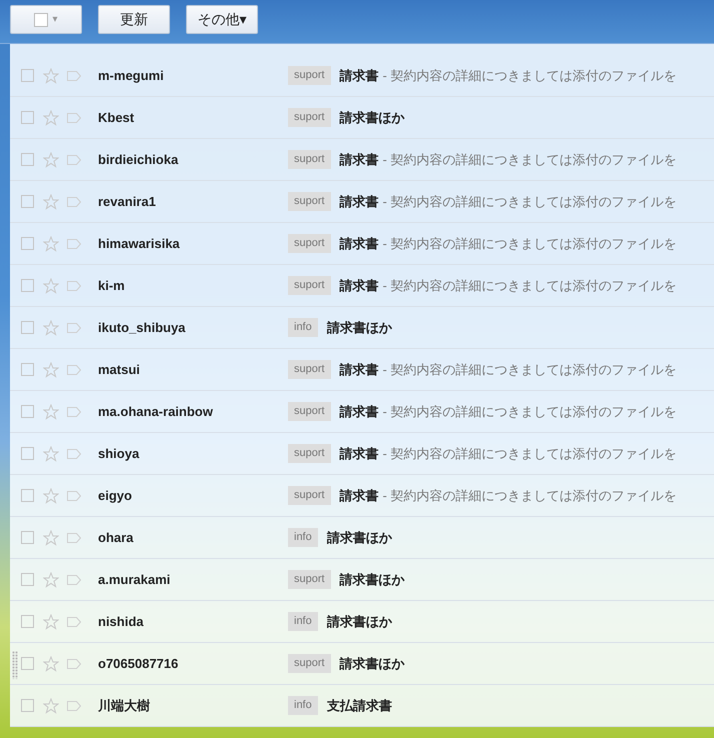  Describe the element at coordinates (139, 663) in the screenshot. I see `sender-name: o7065087716` at that location.